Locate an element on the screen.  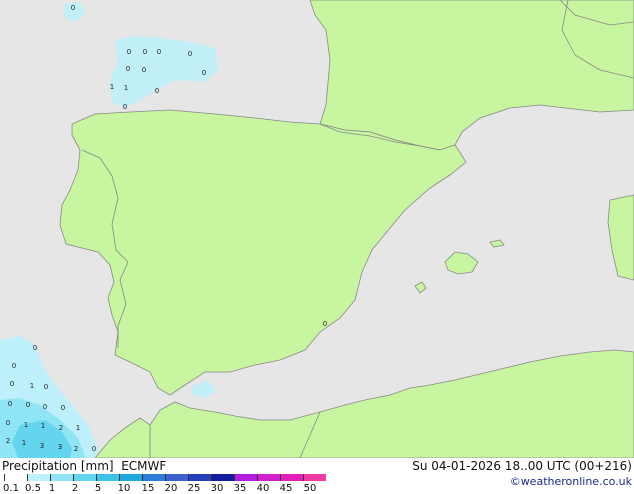
legend-tick-label: 5 is located at coordinates (98, 488).